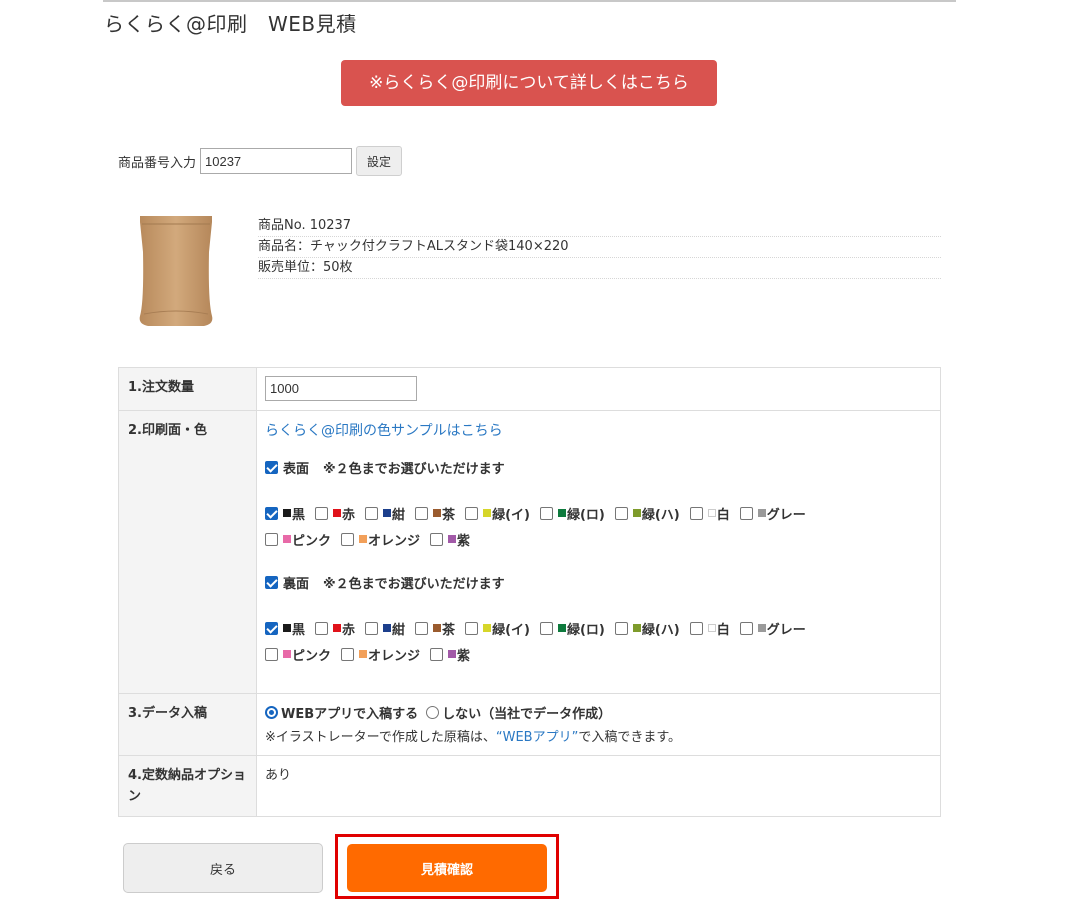 This screenshot has height=900, width=1080. Describe the element at coordinates (786, 515) in the screenshot. I see `front-color-label: グレー` at that location.